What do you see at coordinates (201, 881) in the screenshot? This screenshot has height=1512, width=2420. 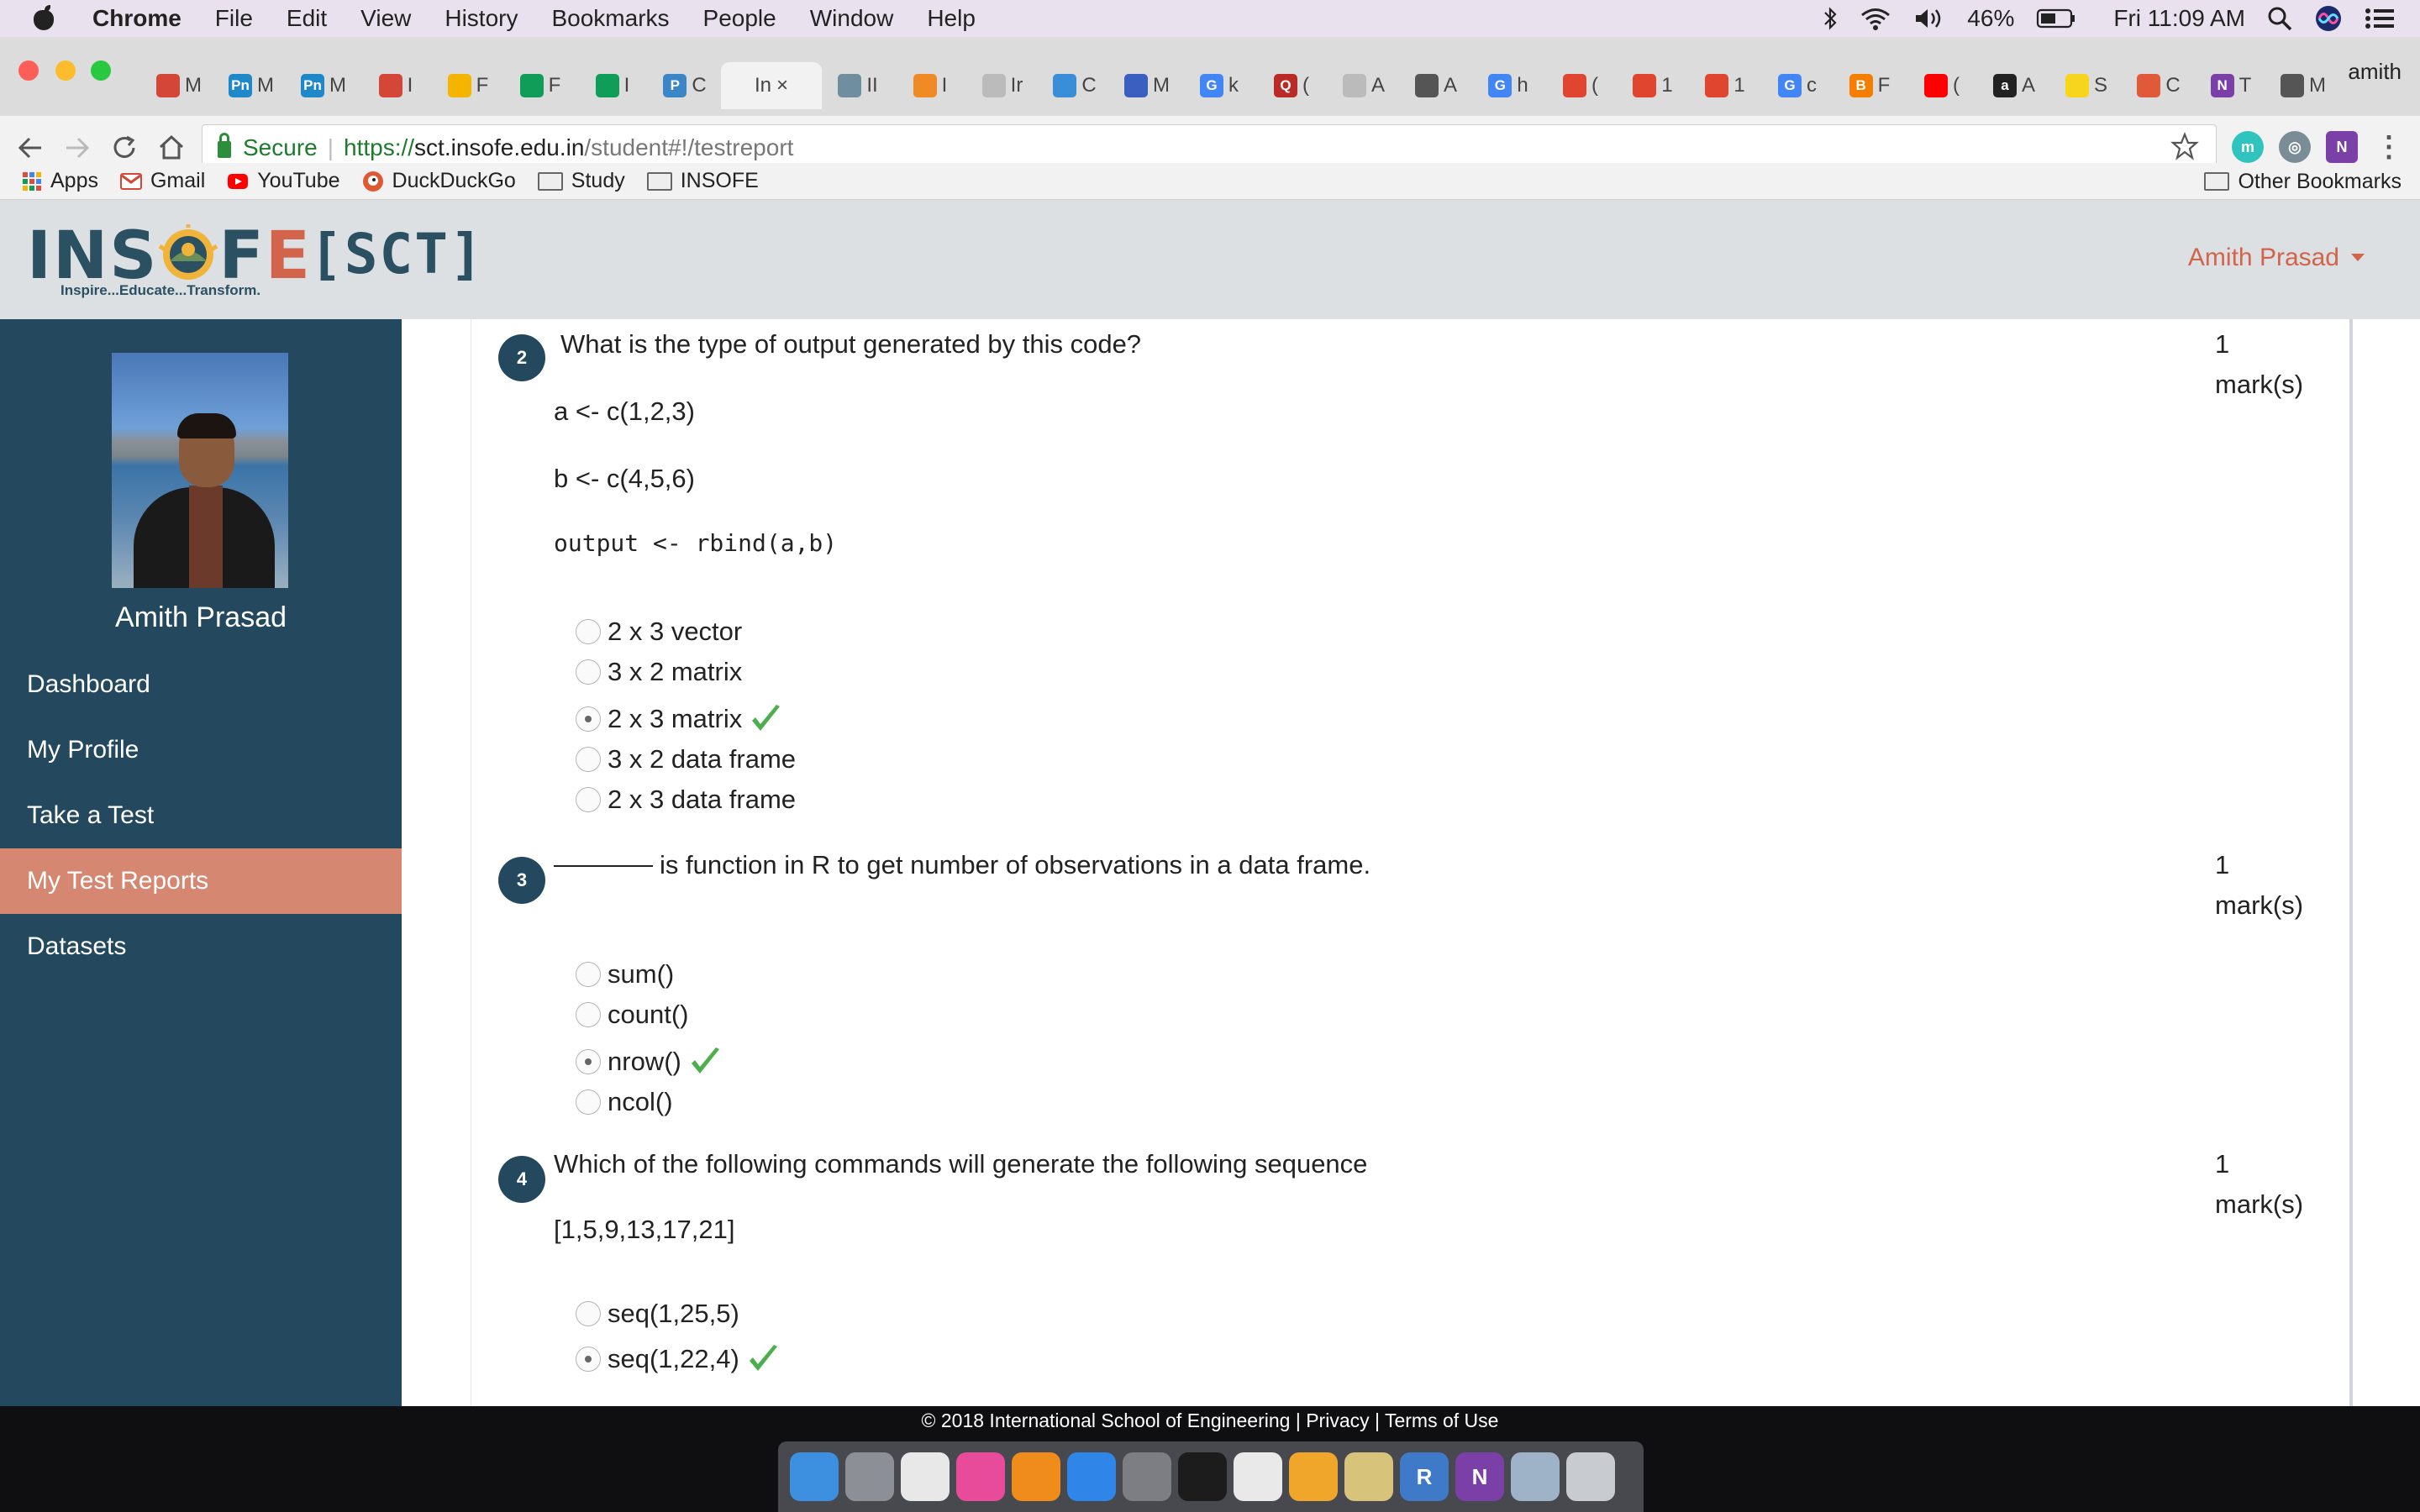 I see `sidebar-item-my-test-reports: My Test Reports` at bounding box center [201, 881].